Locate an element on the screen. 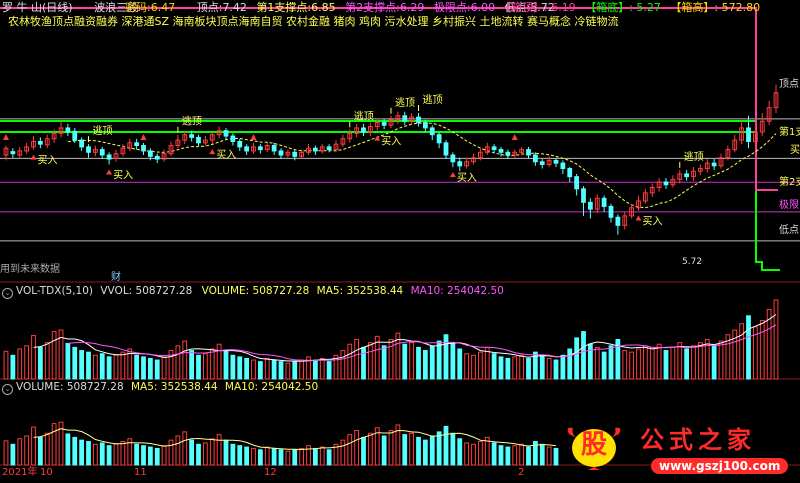 This screenshot has height=483, width=800. signal-up-arrow is located at coordinates (514, 137).